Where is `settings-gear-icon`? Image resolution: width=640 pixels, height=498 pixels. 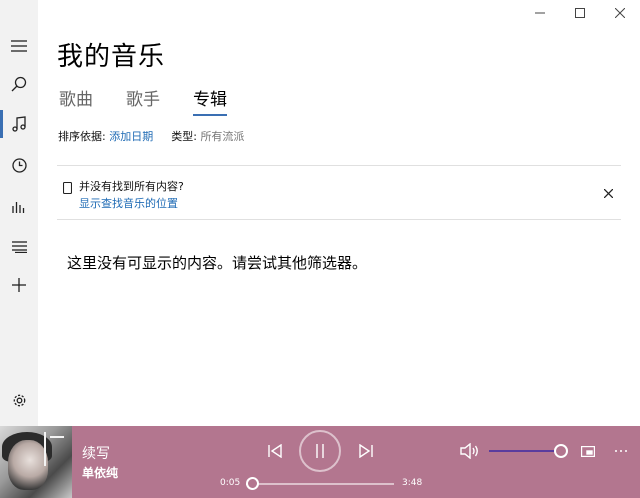 settings-gear-icon is located at coordinates (19, 400).